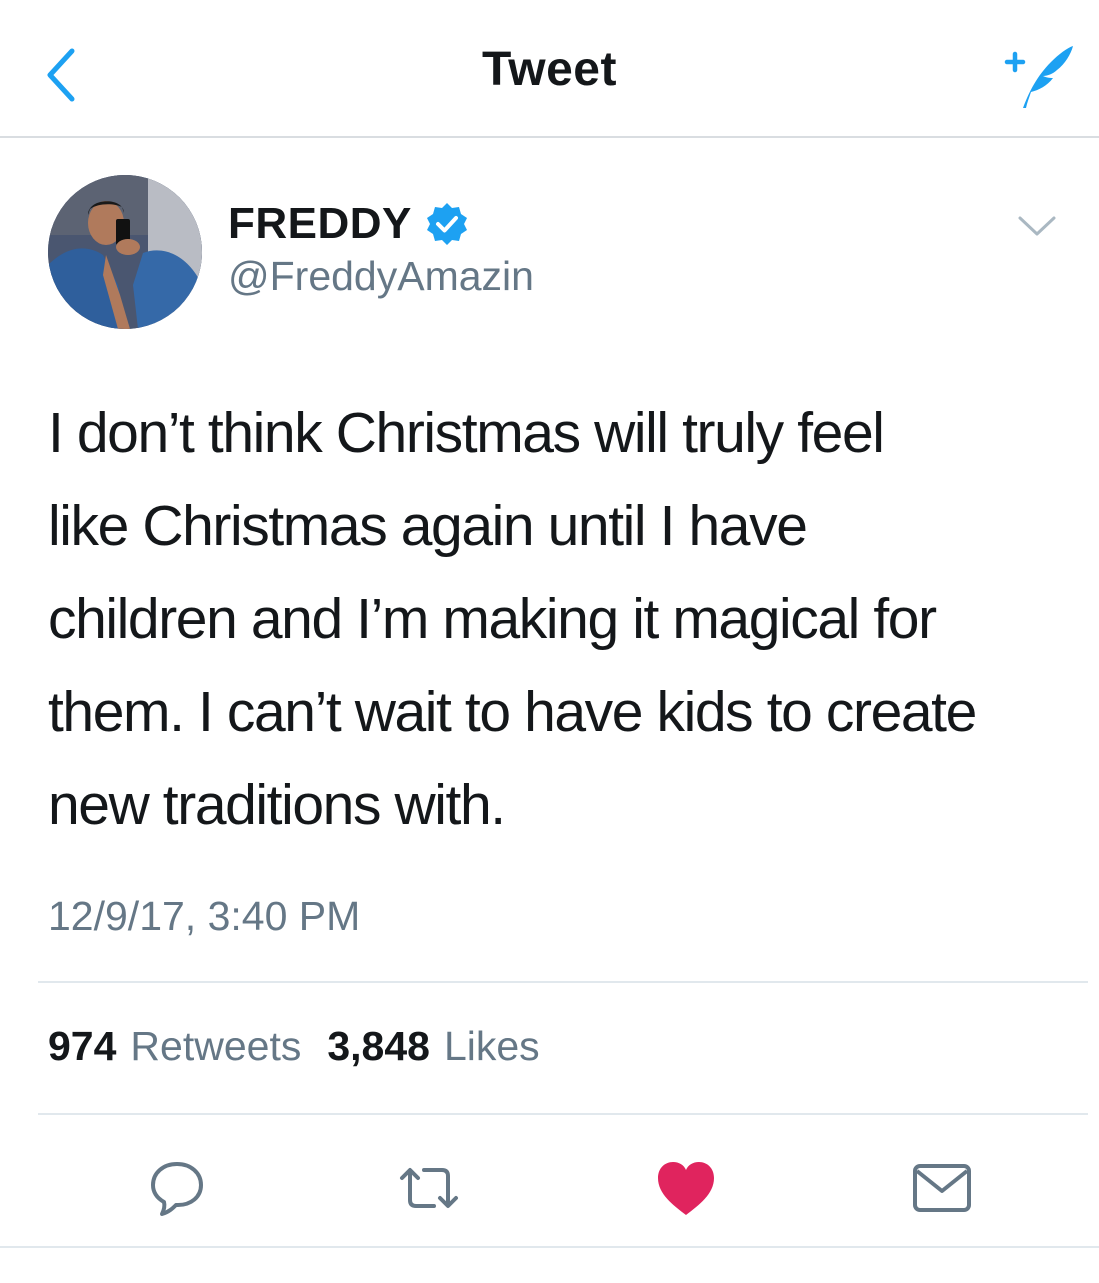 The height and width of the screenshot is (1283, 1099). What do you see at coordinates (378, 1046) in the screenshot?
I see `likes-count: 3,848` at bounding box center [378, 1046].